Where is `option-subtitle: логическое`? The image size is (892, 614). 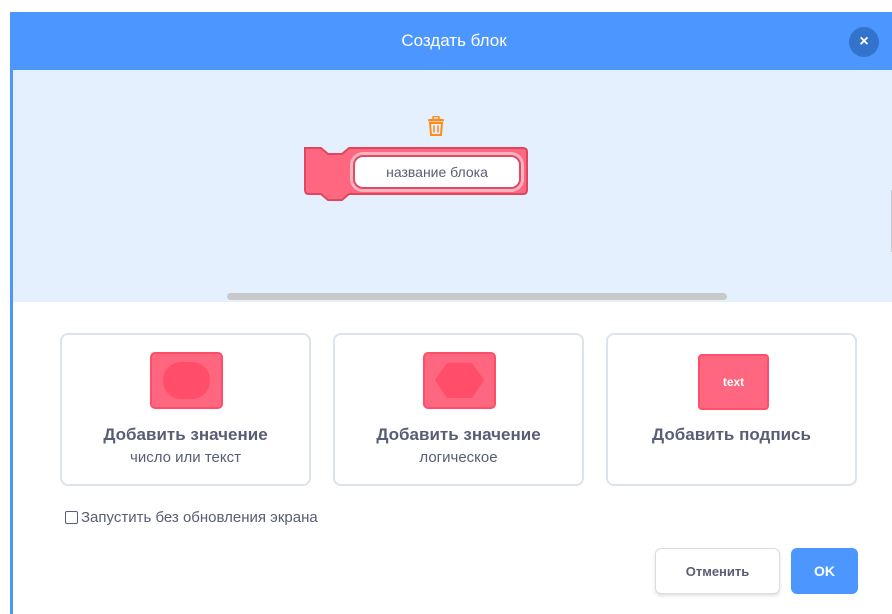 option-subtitle: логическое is located at coordinates (458, 457).